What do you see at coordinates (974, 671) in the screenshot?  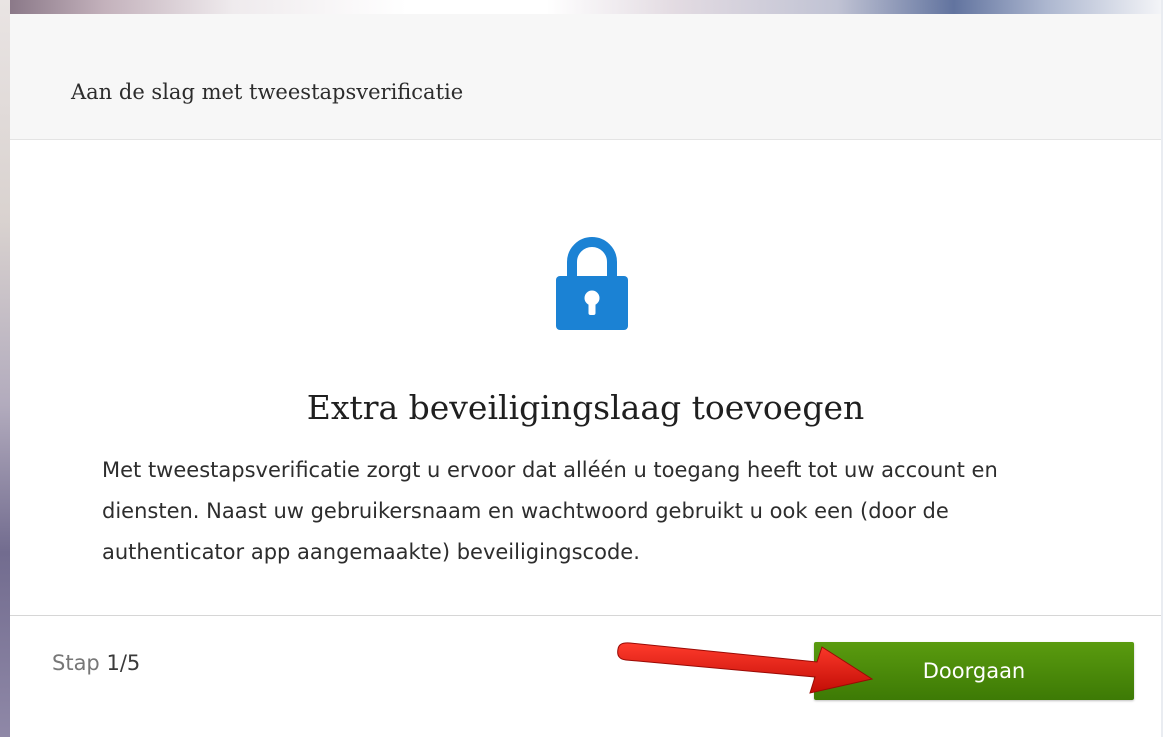 I see `continue-button: Doorgaan` at bounding box center [974, 671].